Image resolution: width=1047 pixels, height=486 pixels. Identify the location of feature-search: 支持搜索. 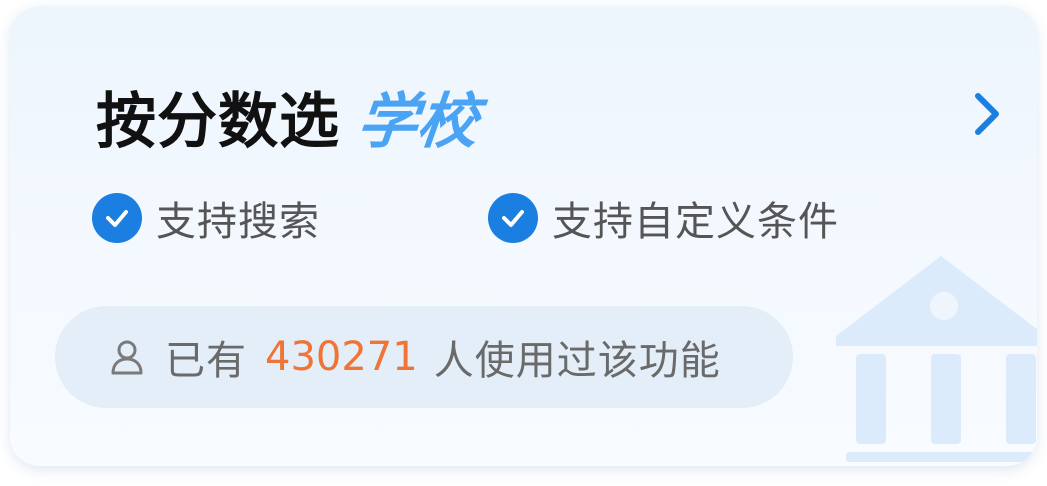
(206, 218).